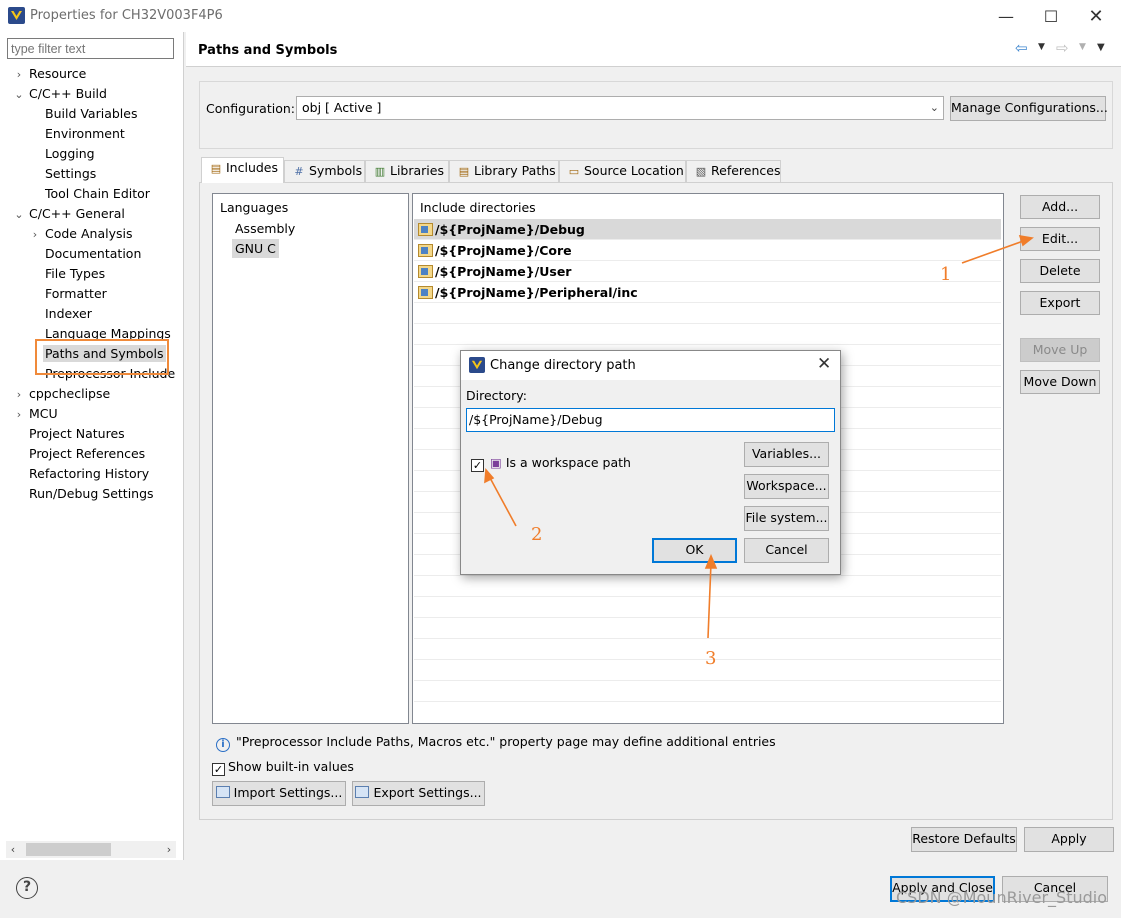  I want to click on help-icon: ?, so click(27, 888).